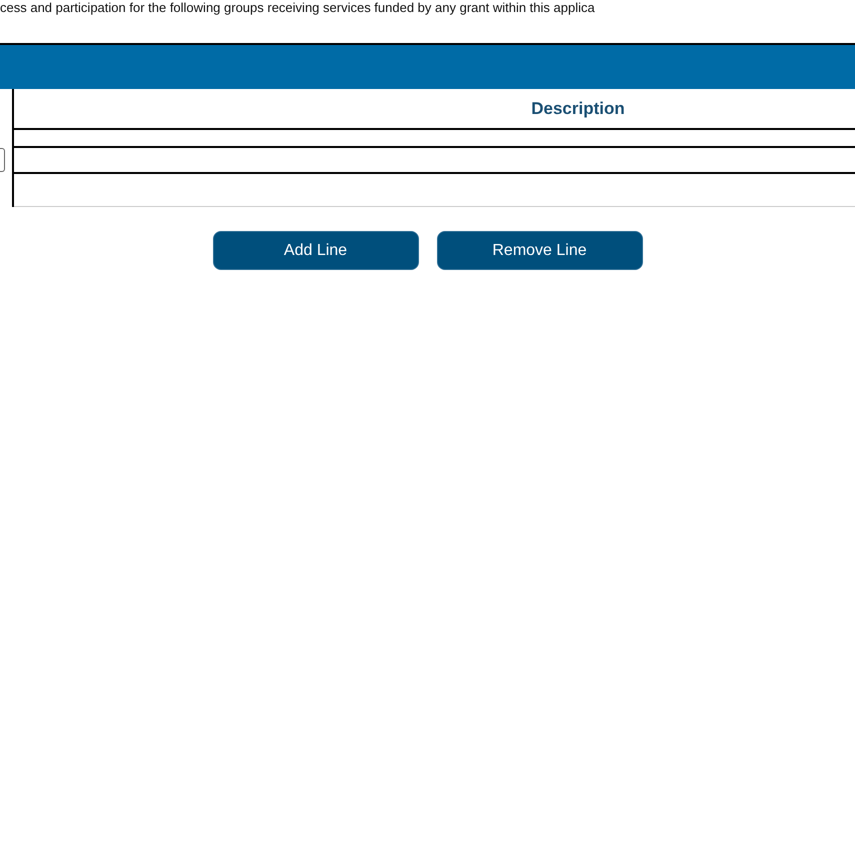 This screenshot has width=855, height=856. Describe the element at coordinates (2, 160) in the screenshot. I see `input-field` at that location.